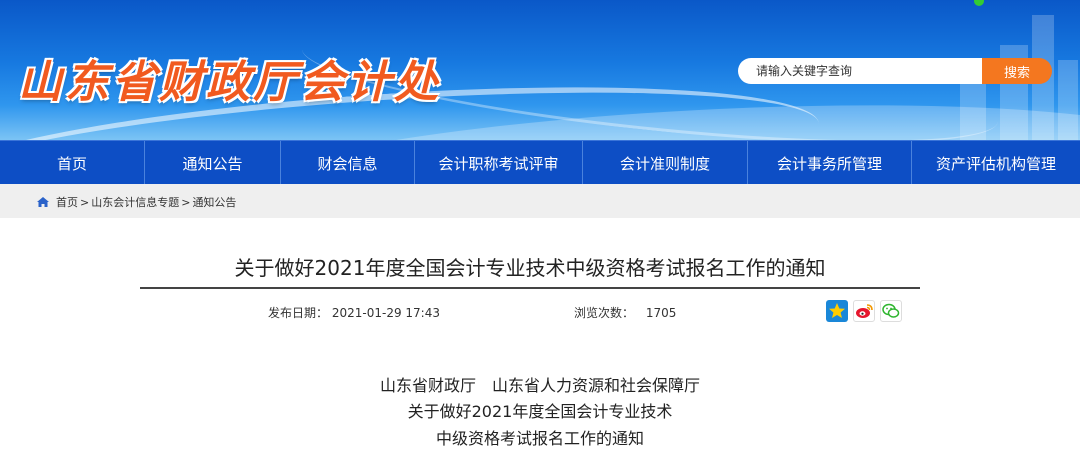 The height and width of the screenshot is (450, 1080). Describe the element at coordinates (830, 163) in the screenshot. I see `nav-item-firm-management: 会计事务所管理` at that location.